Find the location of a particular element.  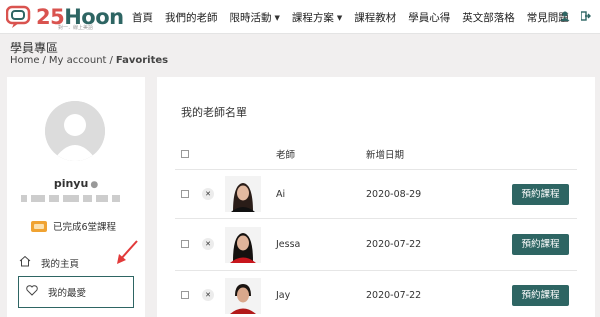

nav-item-plans: 課程方案 ▼ is located at coordinates (317, 17).